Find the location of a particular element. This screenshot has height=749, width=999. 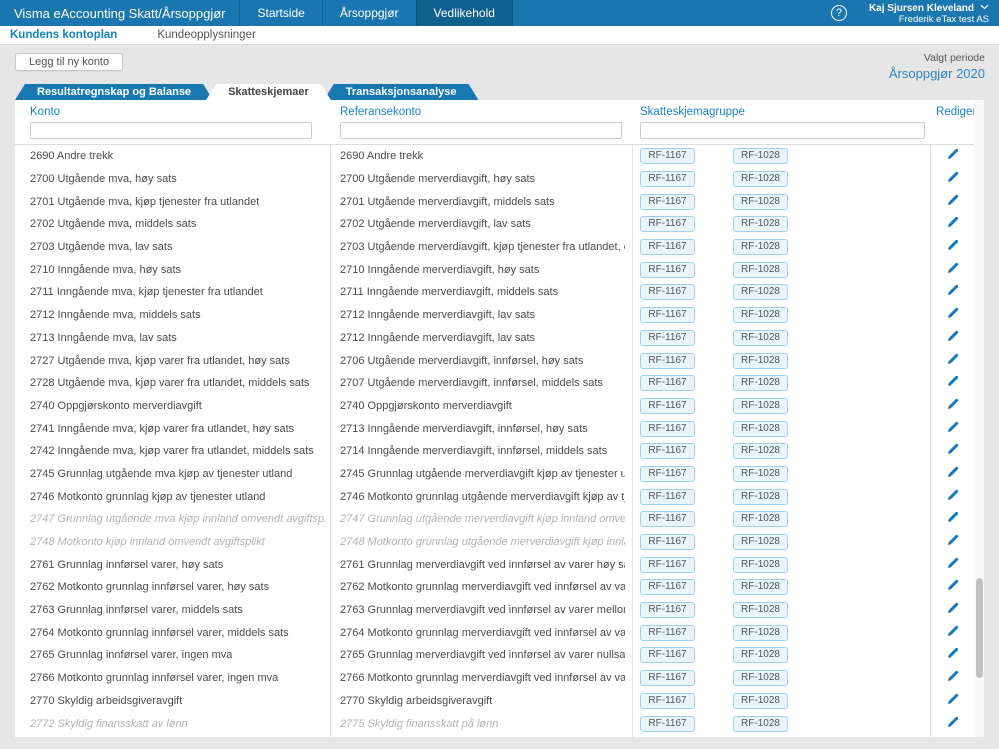

column-header-referansekonto: Referansekonto is located at coordinates (380, 112).